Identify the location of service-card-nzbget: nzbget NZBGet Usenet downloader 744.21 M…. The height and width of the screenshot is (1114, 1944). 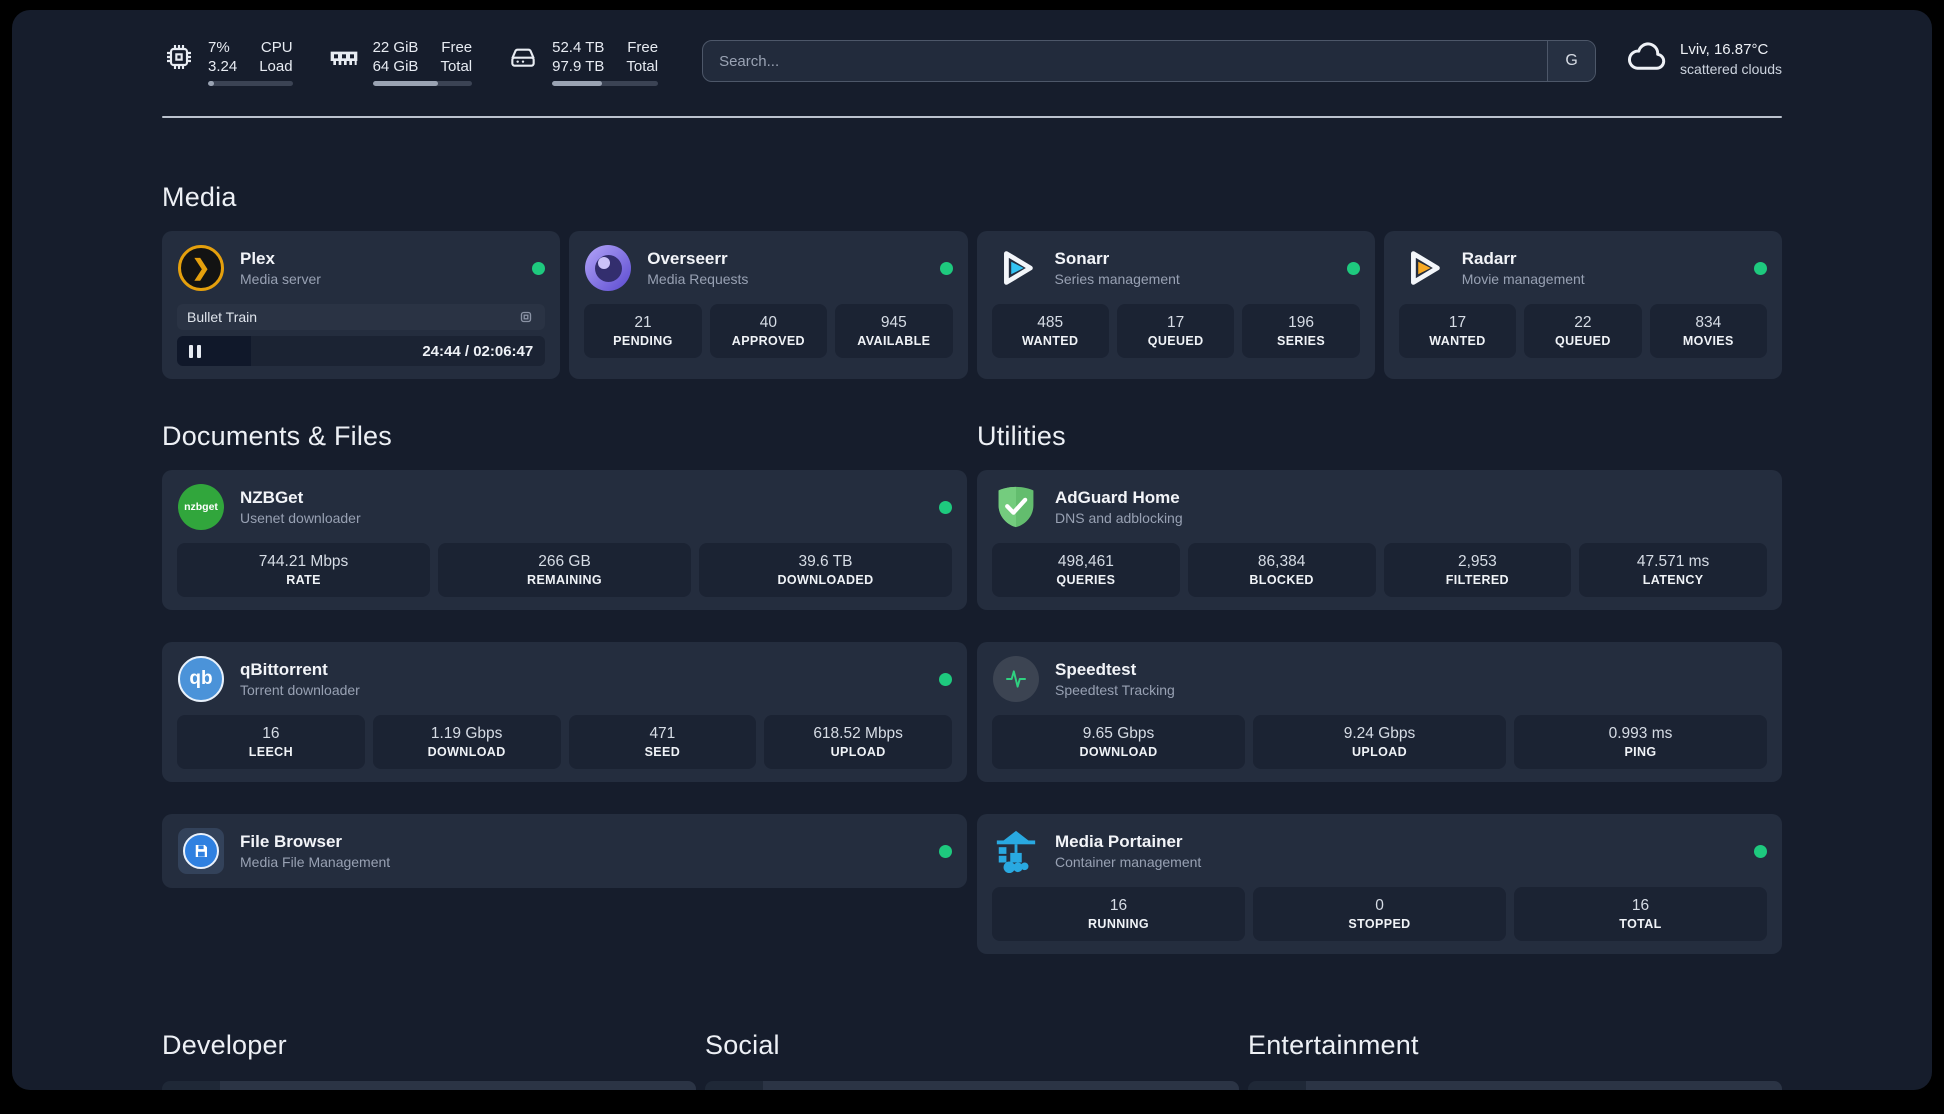
(564, 540).